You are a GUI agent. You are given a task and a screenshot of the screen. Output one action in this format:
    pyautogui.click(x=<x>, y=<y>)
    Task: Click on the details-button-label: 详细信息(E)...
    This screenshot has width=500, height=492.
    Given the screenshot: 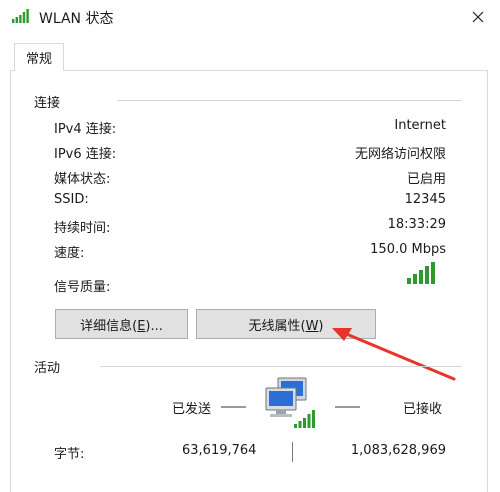 What is the action you would take?
    pyautogui.click(x=121, y=326)
    